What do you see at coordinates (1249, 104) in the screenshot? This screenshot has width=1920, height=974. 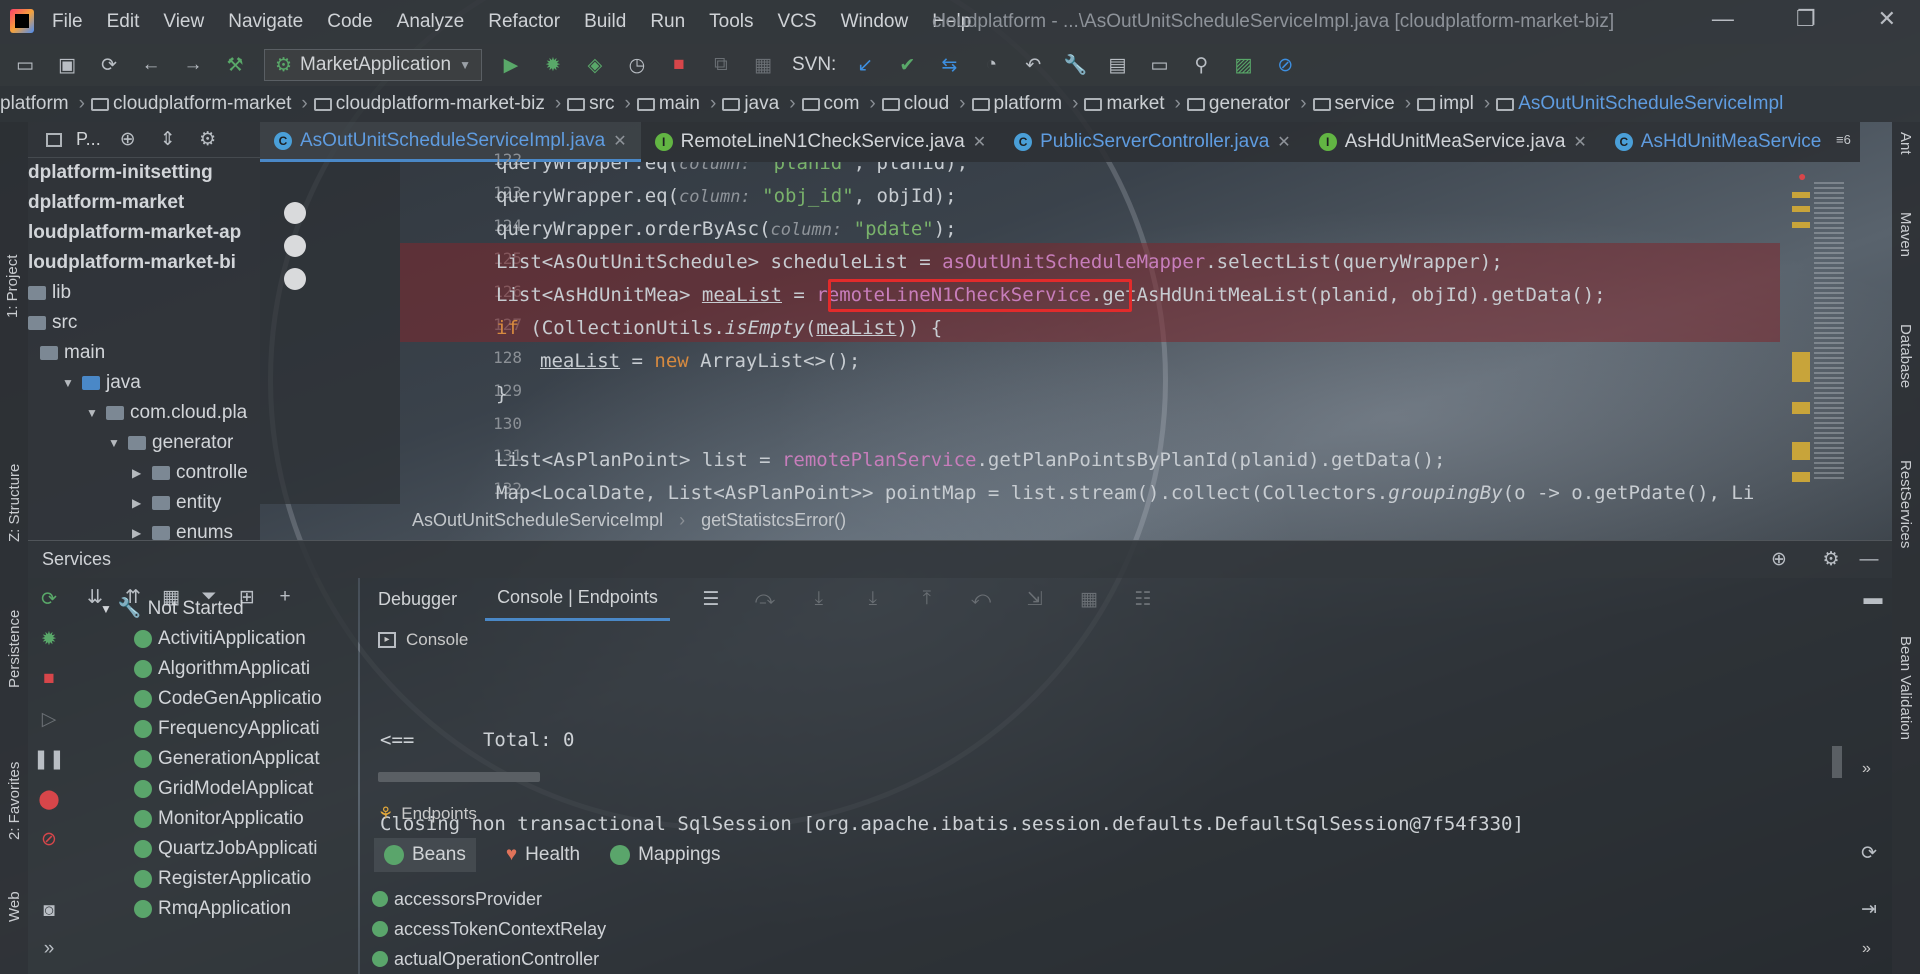 I see `breadcrumb-item: generator ›` at bounding box center [1249, 104].